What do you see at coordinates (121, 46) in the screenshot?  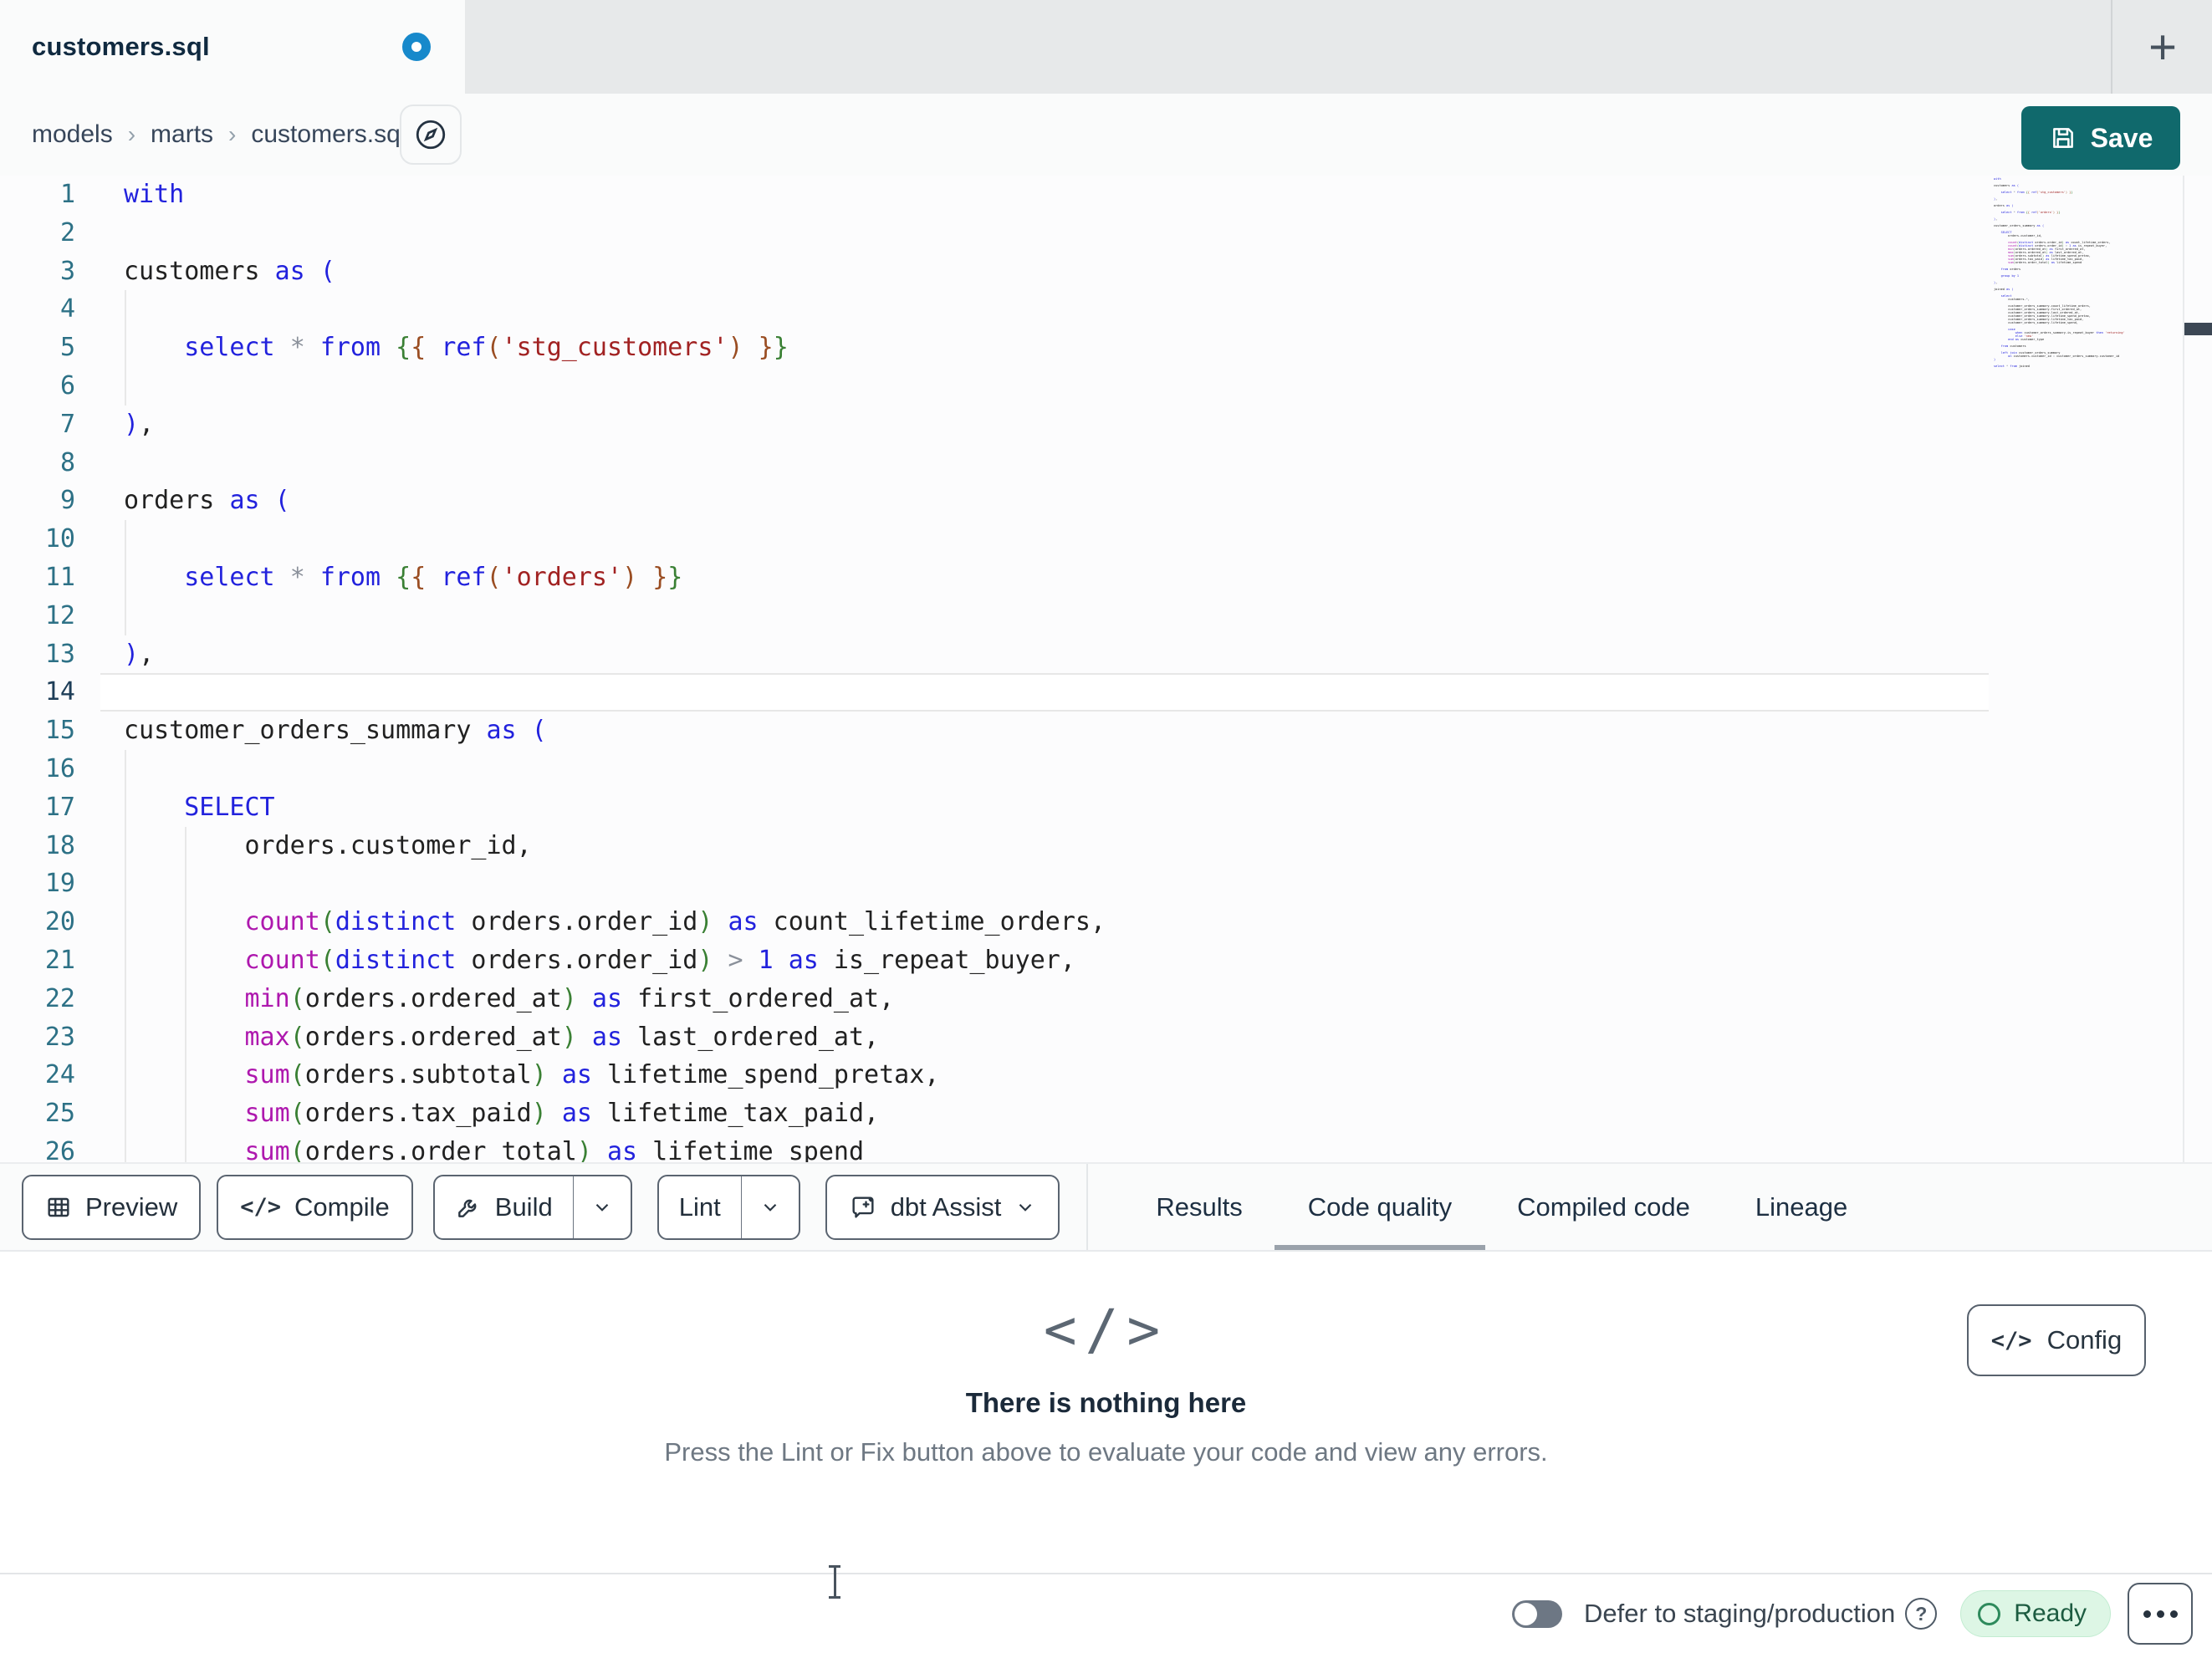 I see `file-tab-title: customers.sql` at bounding box center [121, 46].